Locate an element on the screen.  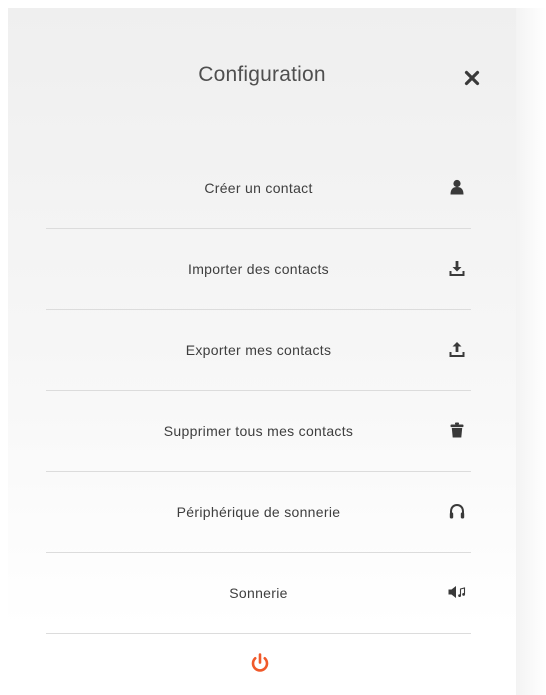
close-icon is located at coordinates (472, 80).